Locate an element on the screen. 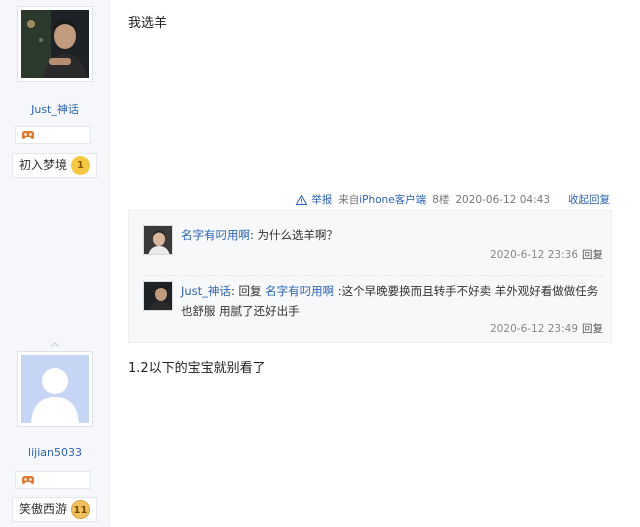 The image size is (640, 527). divider is located at coordinates (373, 275).